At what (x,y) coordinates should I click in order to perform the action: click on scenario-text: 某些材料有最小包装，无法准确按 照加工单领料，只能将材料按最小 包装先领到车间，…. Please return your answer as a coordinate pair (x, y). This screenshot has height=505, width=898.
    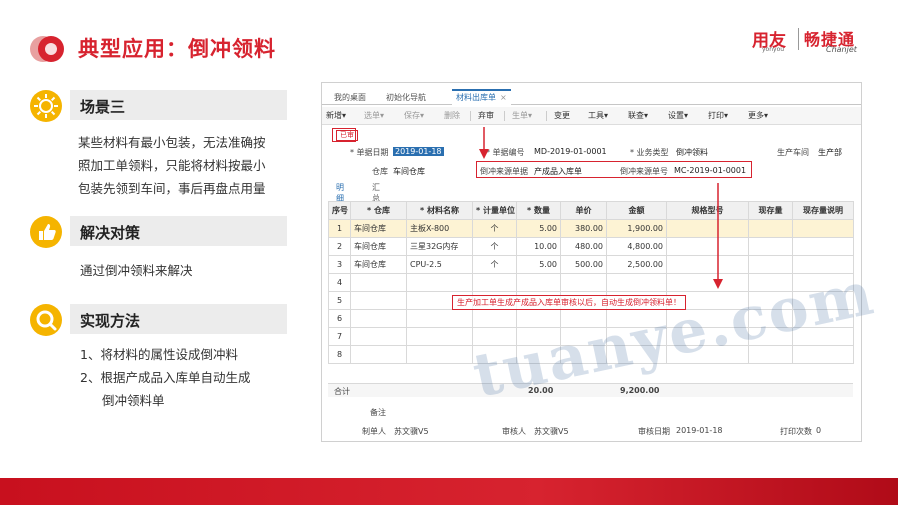
    Looking at the image, I should click on (172, 165).